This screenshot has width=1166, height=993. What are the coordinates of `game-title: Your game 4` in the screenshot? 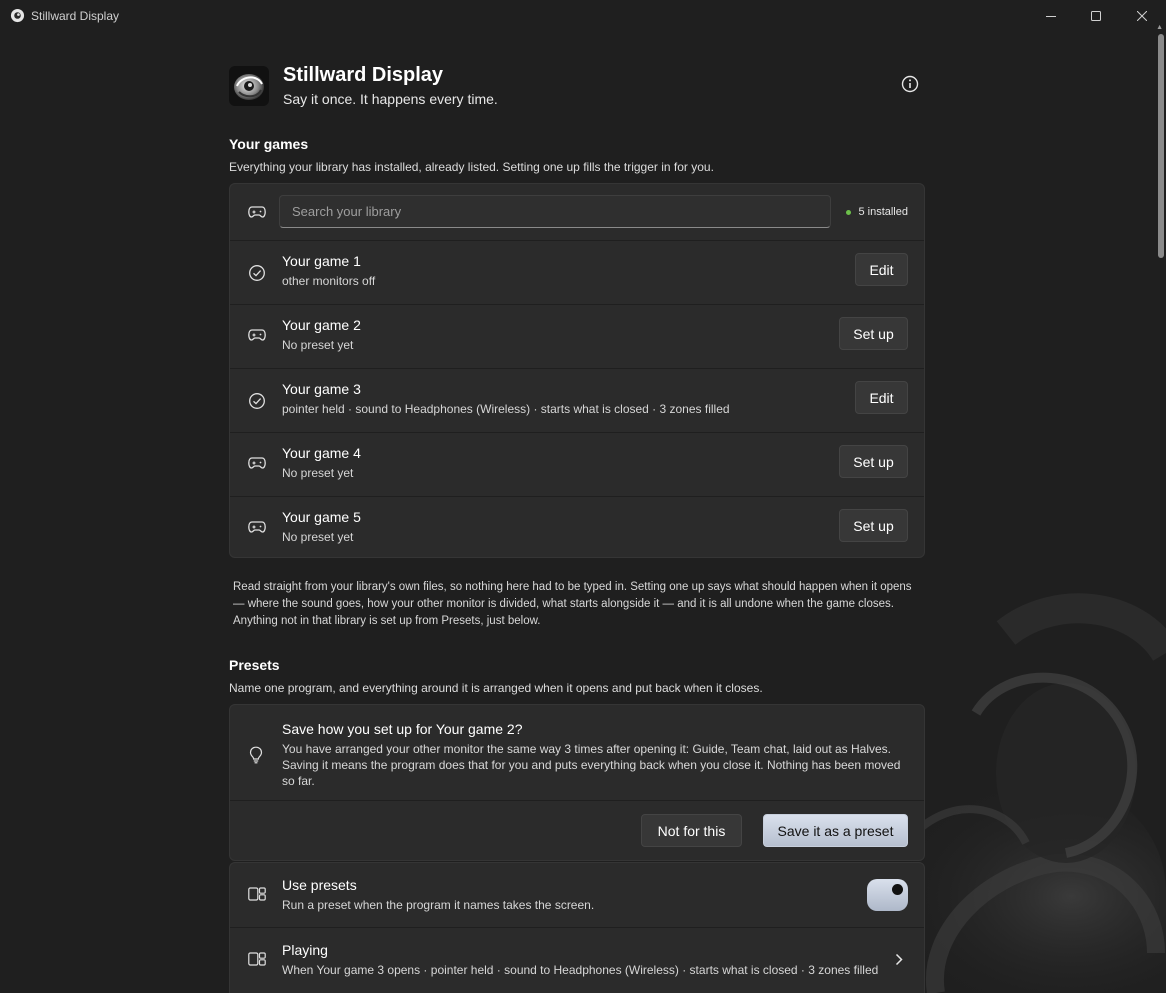 It's located at (321, 453).